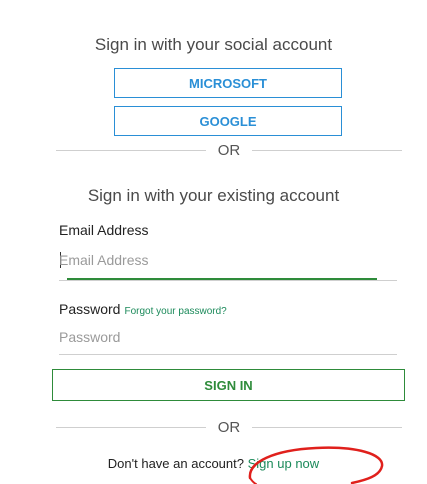  I want to click on password-label: Password, so click(90, 309).